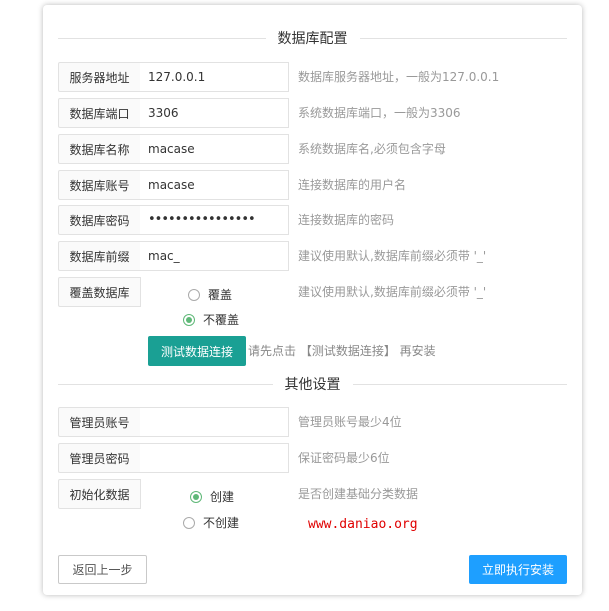 The width and height of the screenshot is (609, 611). I want to click on db-name-input: macase, so click(214, 149).